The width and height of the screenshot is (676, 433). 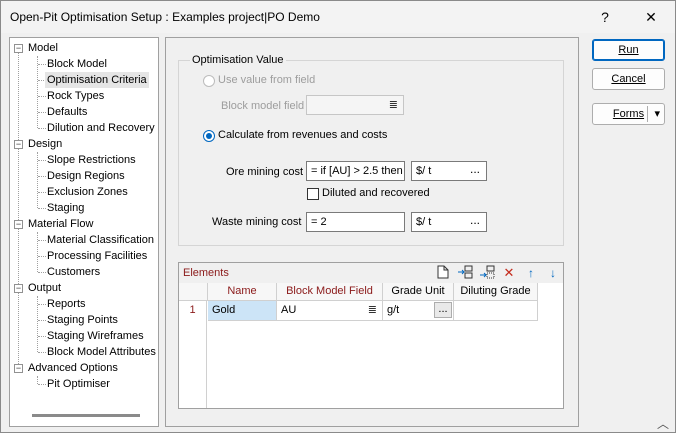 I want to click on tree-item-design: Design, so click(x=45, y=144).